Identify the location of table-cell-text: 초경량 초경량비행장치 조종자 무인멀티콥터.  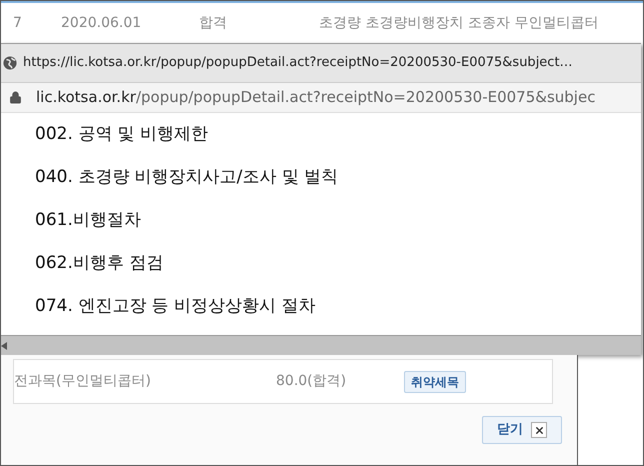
(458, 23).